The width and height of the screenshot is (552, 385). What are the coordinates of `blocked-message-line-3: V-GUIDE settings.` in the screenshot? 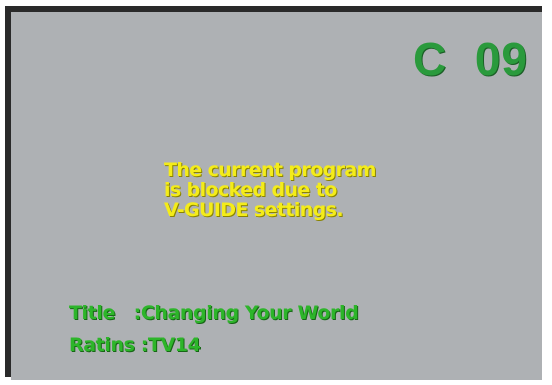 It's located at (254, 210).